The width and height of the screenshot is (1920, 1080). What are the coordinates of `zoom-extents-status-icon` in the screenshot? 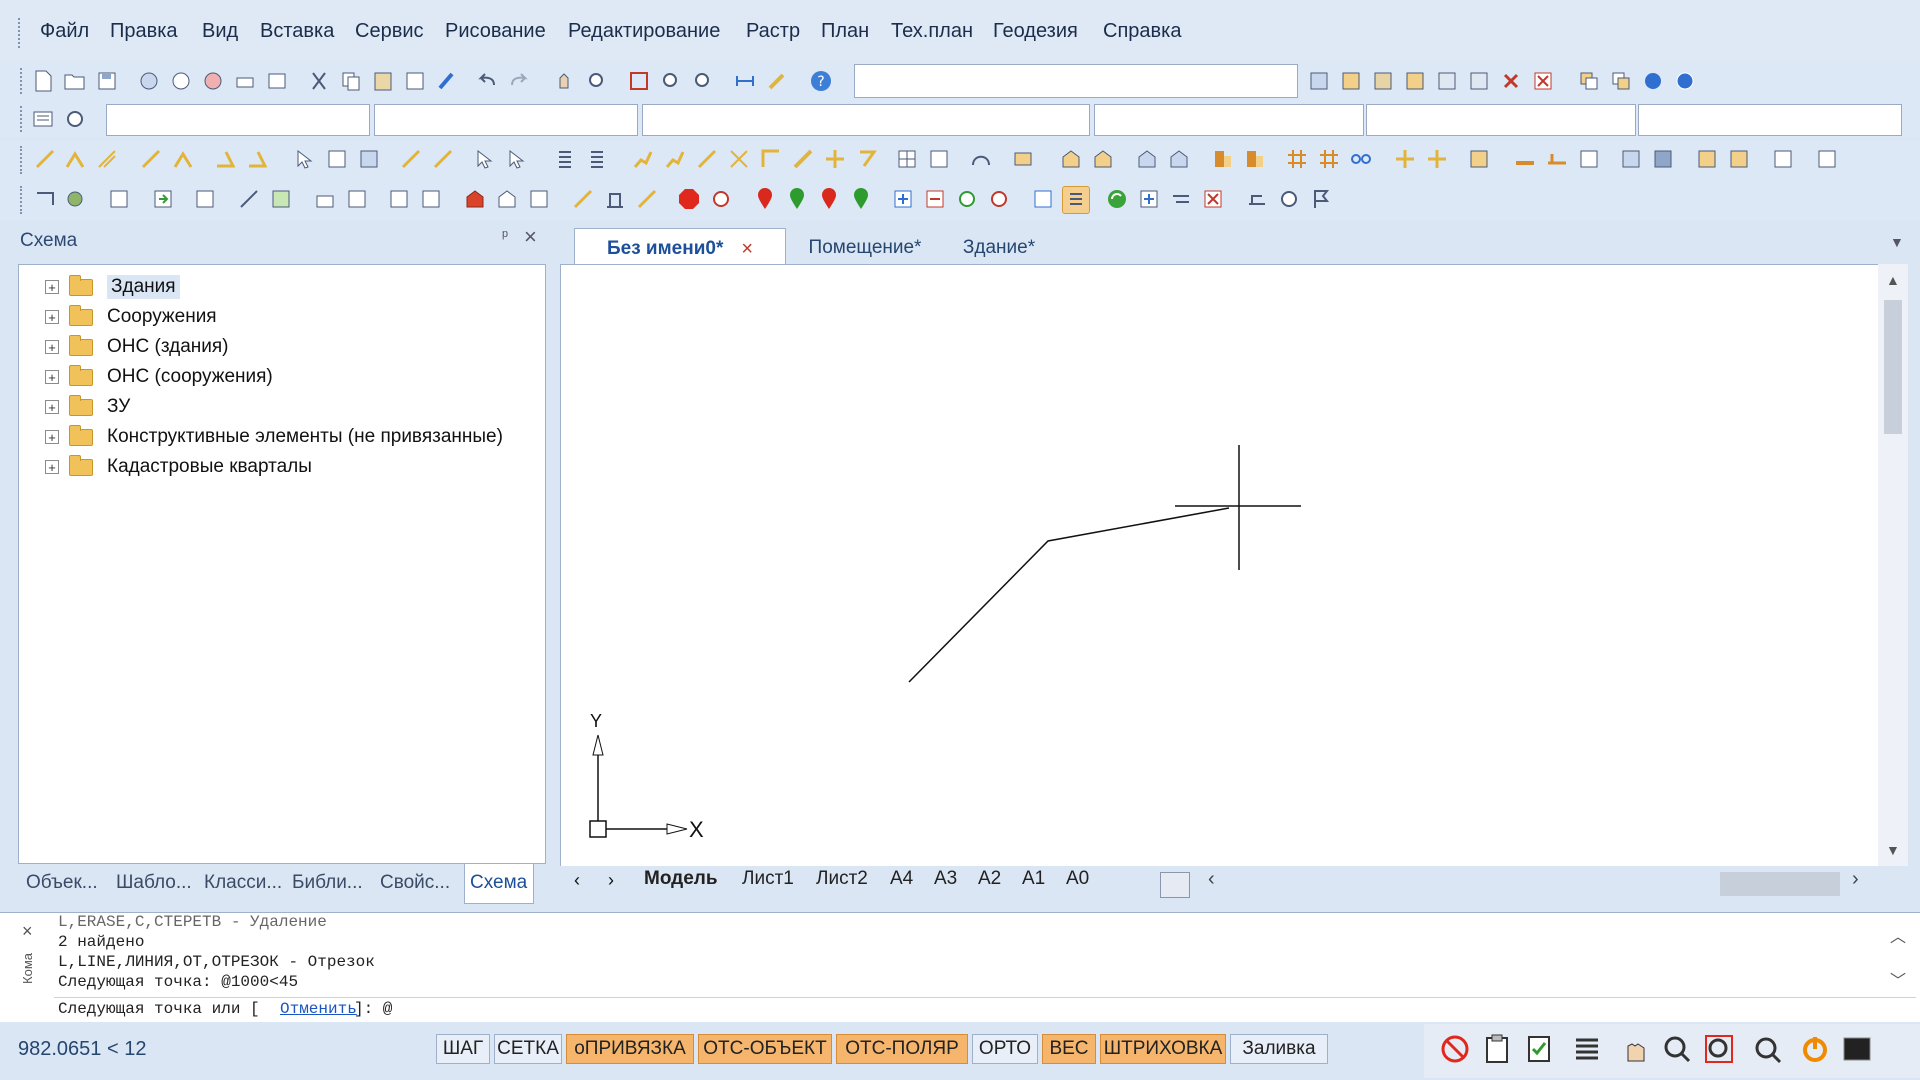 It's located at (1767, 1049).